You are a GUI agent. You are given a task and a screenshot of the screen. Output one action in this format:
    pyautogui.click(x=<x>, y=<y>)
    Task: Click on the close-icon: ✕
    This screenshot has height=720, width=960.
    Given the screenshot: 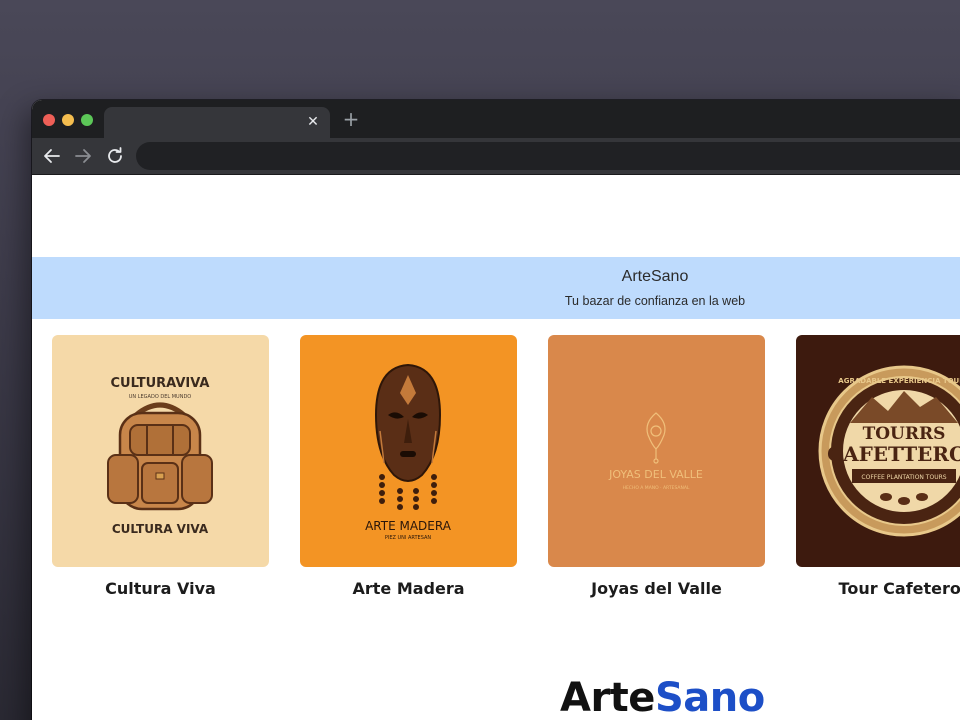 What is the action you would take?
    pyautogui.click(x=313, y=122)
    